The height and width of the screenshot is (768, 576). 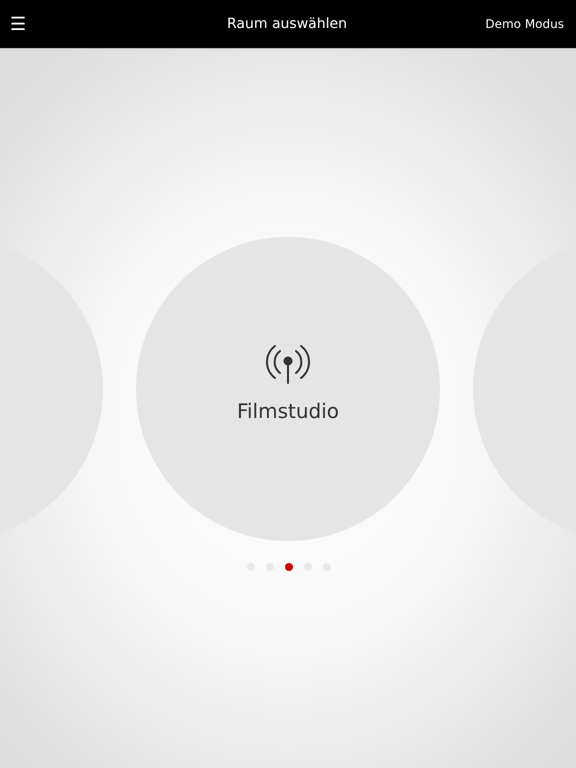 What do you see at coordinates (288, 411) in the screenshot?
I see `room-name: Filmstudio` at bounding box center [288, 411].